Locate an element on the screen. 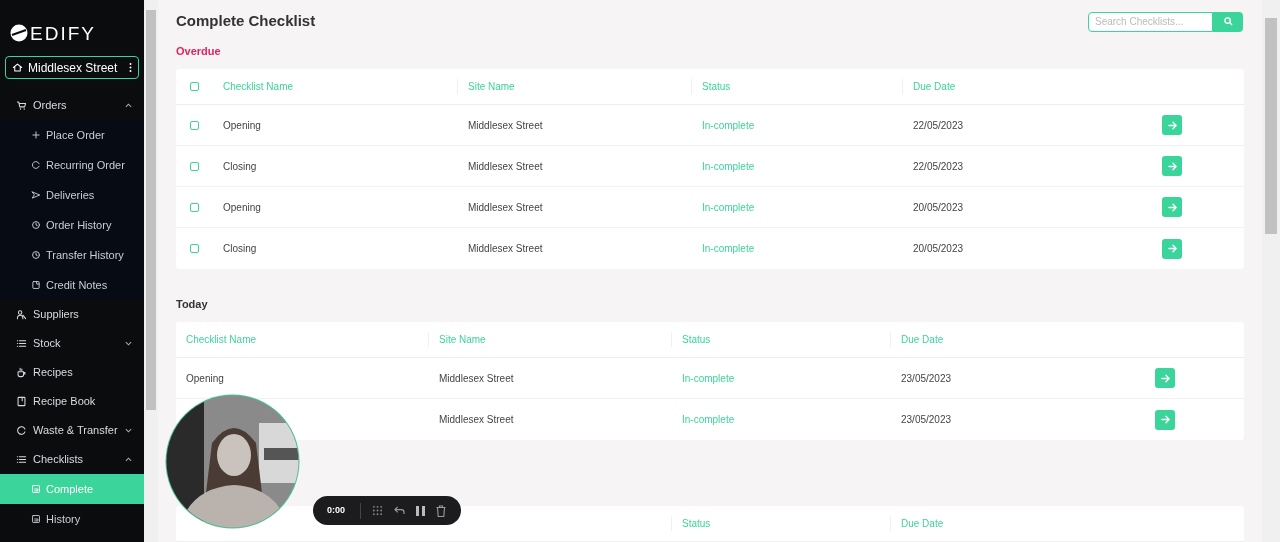  site-selector: Middlesex Street is located at coordinates (72, 67).